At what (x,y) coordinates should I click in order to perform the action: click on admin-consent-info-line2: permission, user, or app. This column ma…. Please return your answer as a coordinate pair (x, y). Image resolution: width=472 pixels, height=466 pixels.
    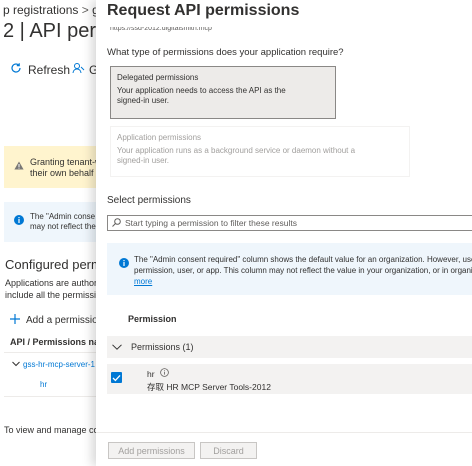
    Looking at the image, I should click on (303, 270).